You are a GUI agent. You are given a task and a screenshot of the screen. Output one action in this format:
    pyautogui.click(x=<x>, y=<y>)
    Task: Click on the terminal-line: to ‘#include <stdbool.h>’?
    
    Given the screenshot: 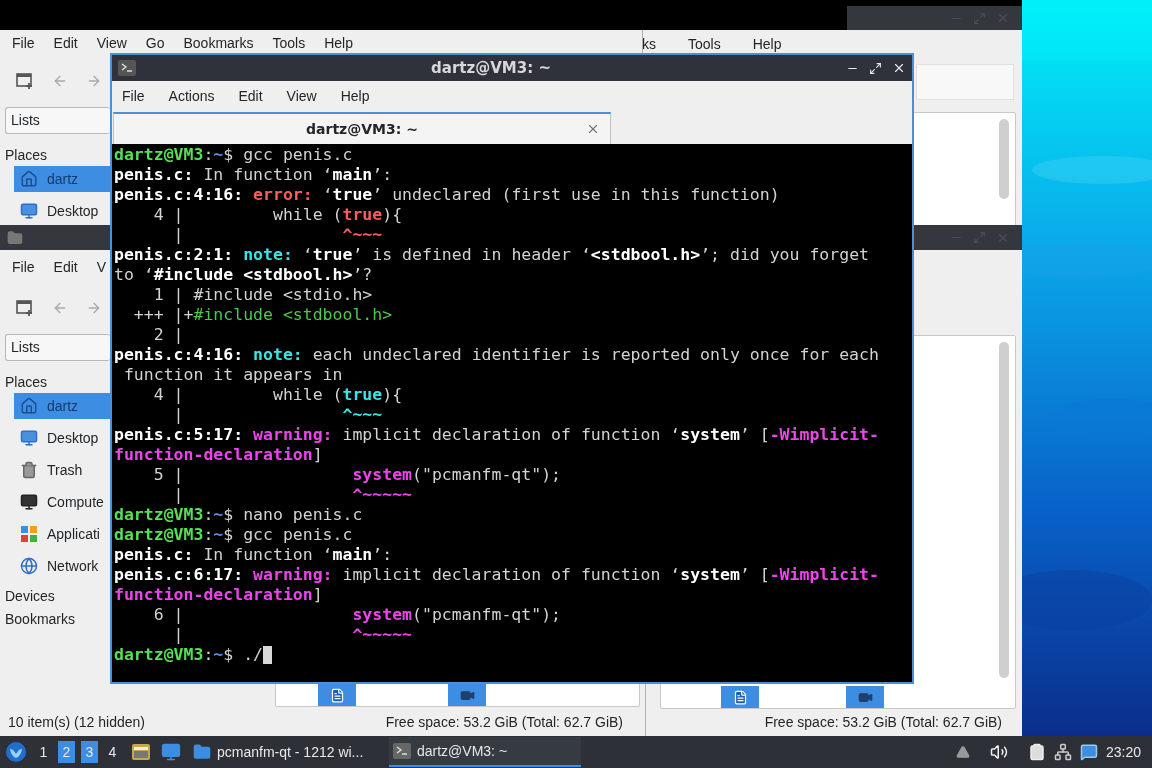 What is the action you would take?
    pyautogui.click(x=243, y=275)
    